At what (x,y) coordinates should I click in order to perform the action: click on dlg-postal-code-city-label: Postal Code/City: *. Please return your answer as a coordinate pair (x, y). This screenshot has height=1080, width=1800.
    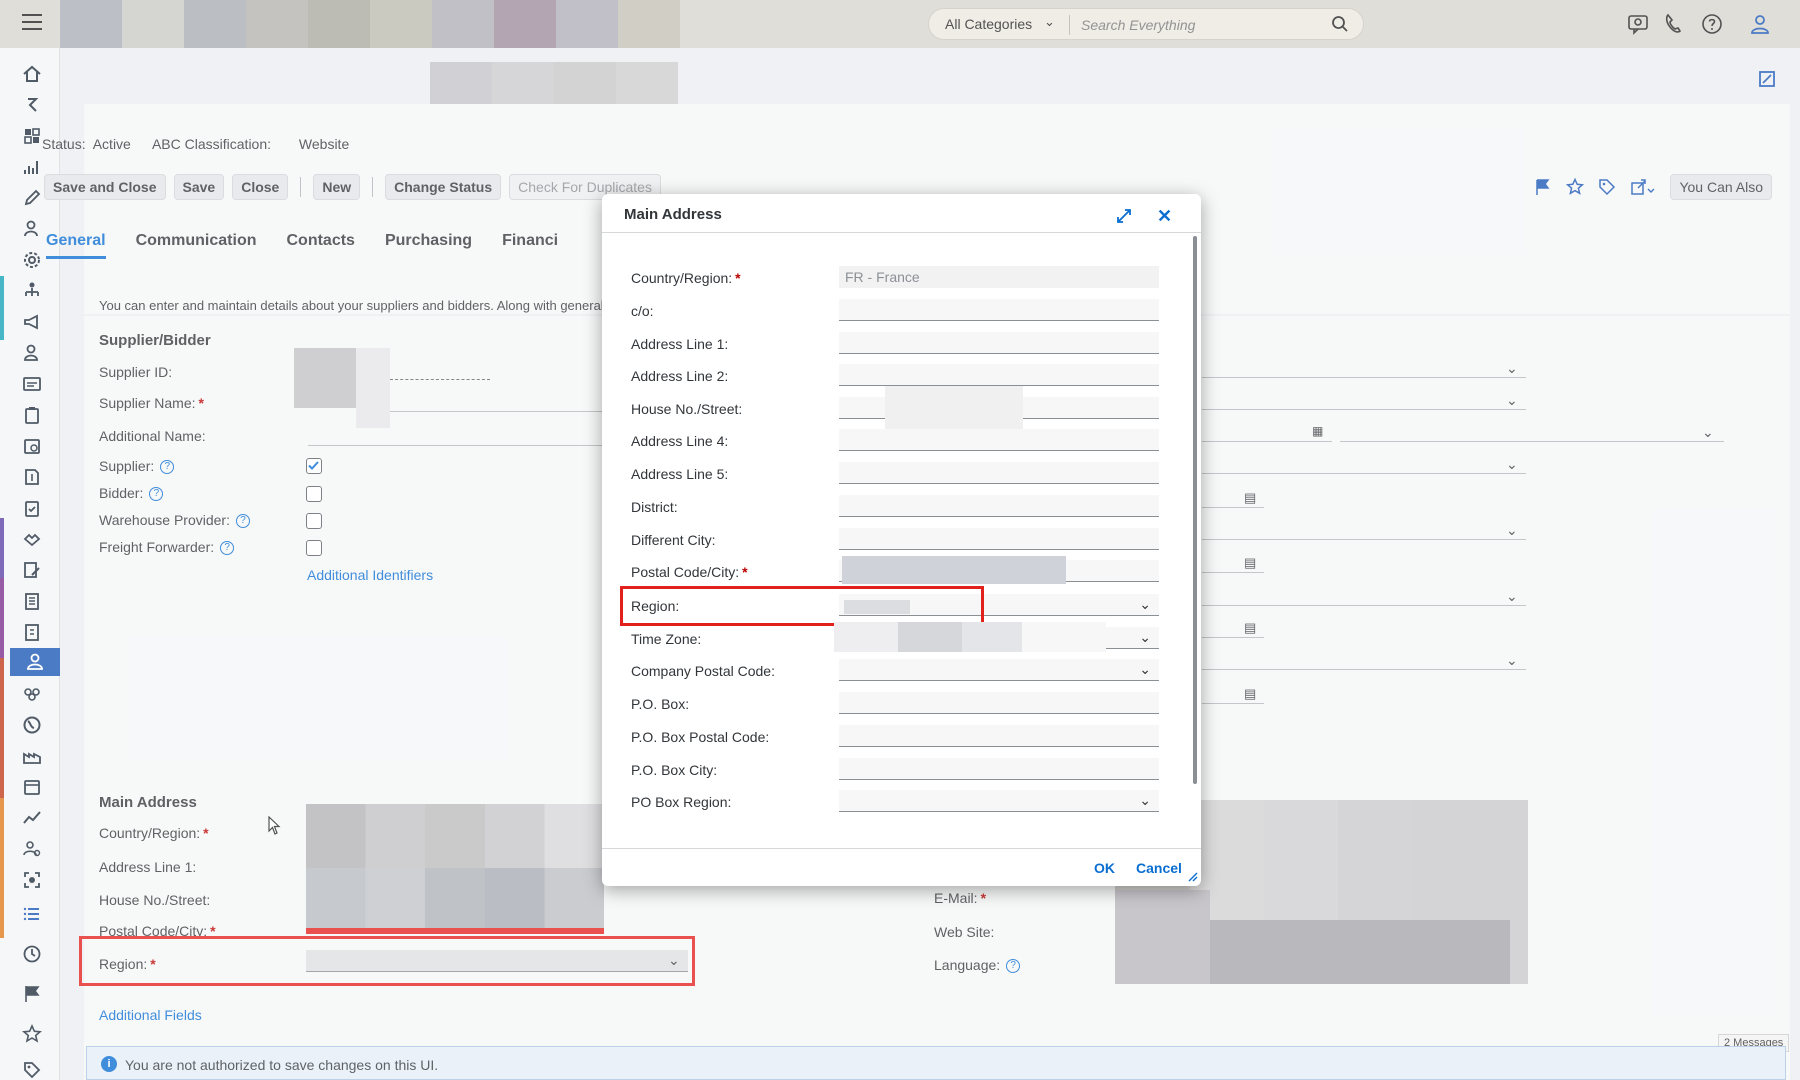
    Looking at the image, I should click on (689, 572).